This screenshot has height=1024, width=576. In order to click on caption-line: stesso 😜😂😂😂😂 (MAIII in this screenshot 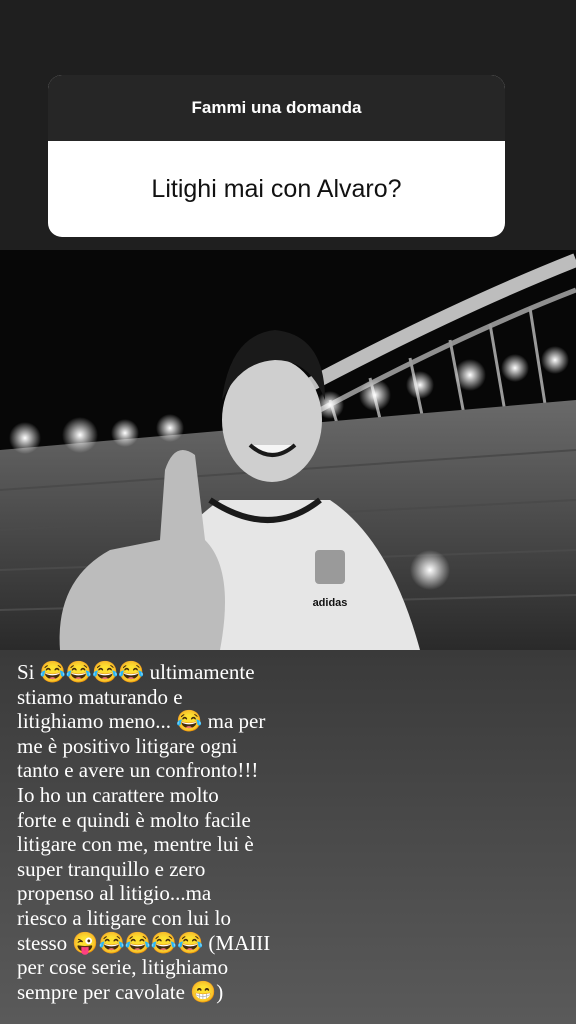, I will do `click(144, 942)`.